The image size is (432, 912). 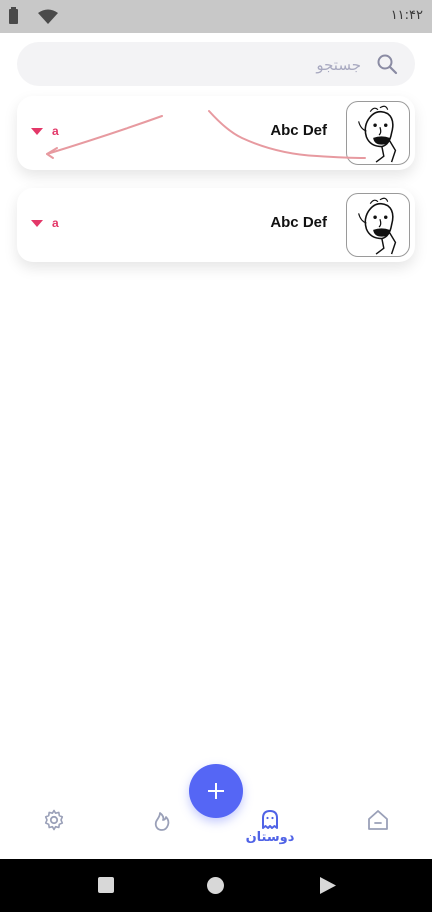 I want to click on search-bar, so click(x=216, y=64).